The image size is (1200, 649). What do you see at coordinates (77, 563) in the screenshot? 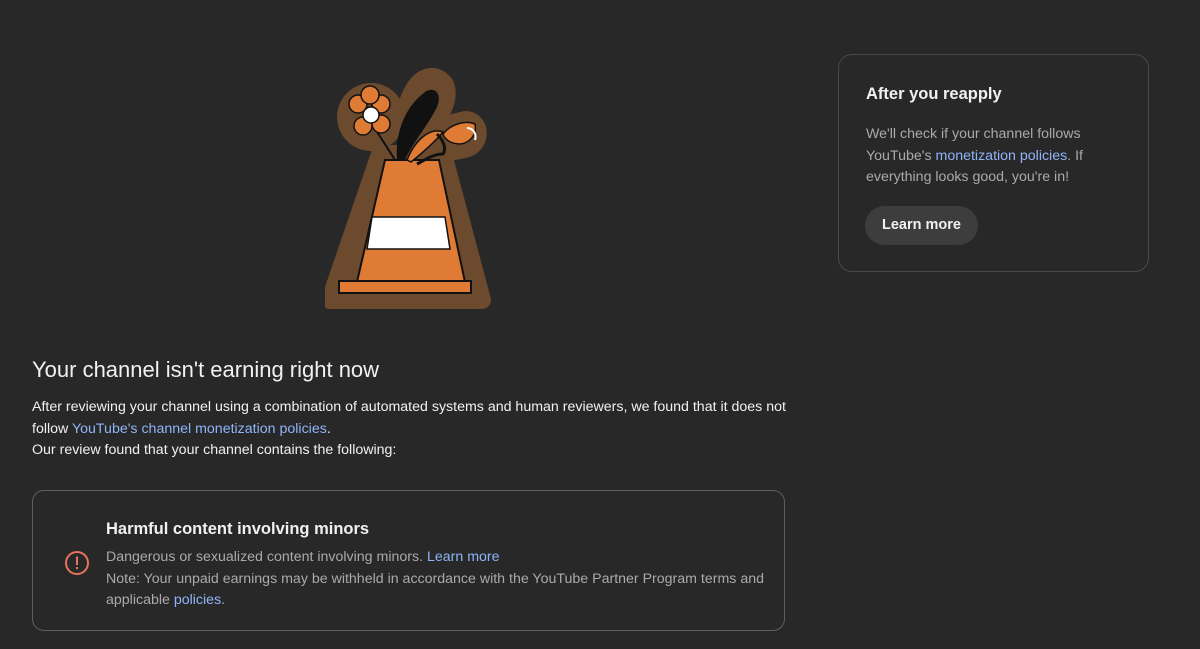
I see `error-circle-icon` at bounding box center [77, 563].